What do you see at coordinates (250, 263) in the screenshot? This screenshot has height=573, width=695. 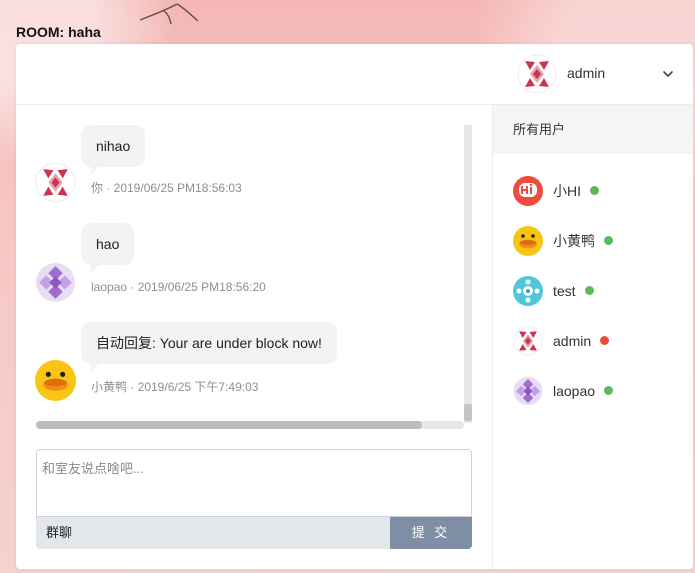 I see `message-item: hao laopao · 2019/06/25 PM18:56:20` at bounding box center [250, 263].